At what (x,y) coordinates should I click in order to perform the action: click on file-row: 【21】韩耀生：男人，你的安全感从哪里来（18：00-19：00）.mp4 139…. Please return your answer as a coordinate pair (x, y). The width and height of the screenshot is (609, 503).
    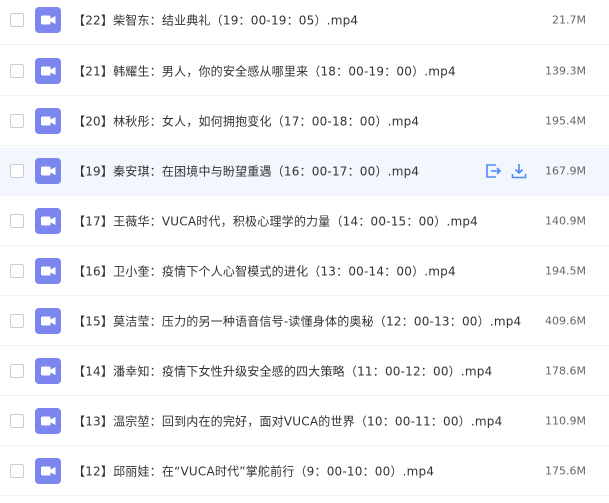
    Looking at the image, I should click on (304, 71).